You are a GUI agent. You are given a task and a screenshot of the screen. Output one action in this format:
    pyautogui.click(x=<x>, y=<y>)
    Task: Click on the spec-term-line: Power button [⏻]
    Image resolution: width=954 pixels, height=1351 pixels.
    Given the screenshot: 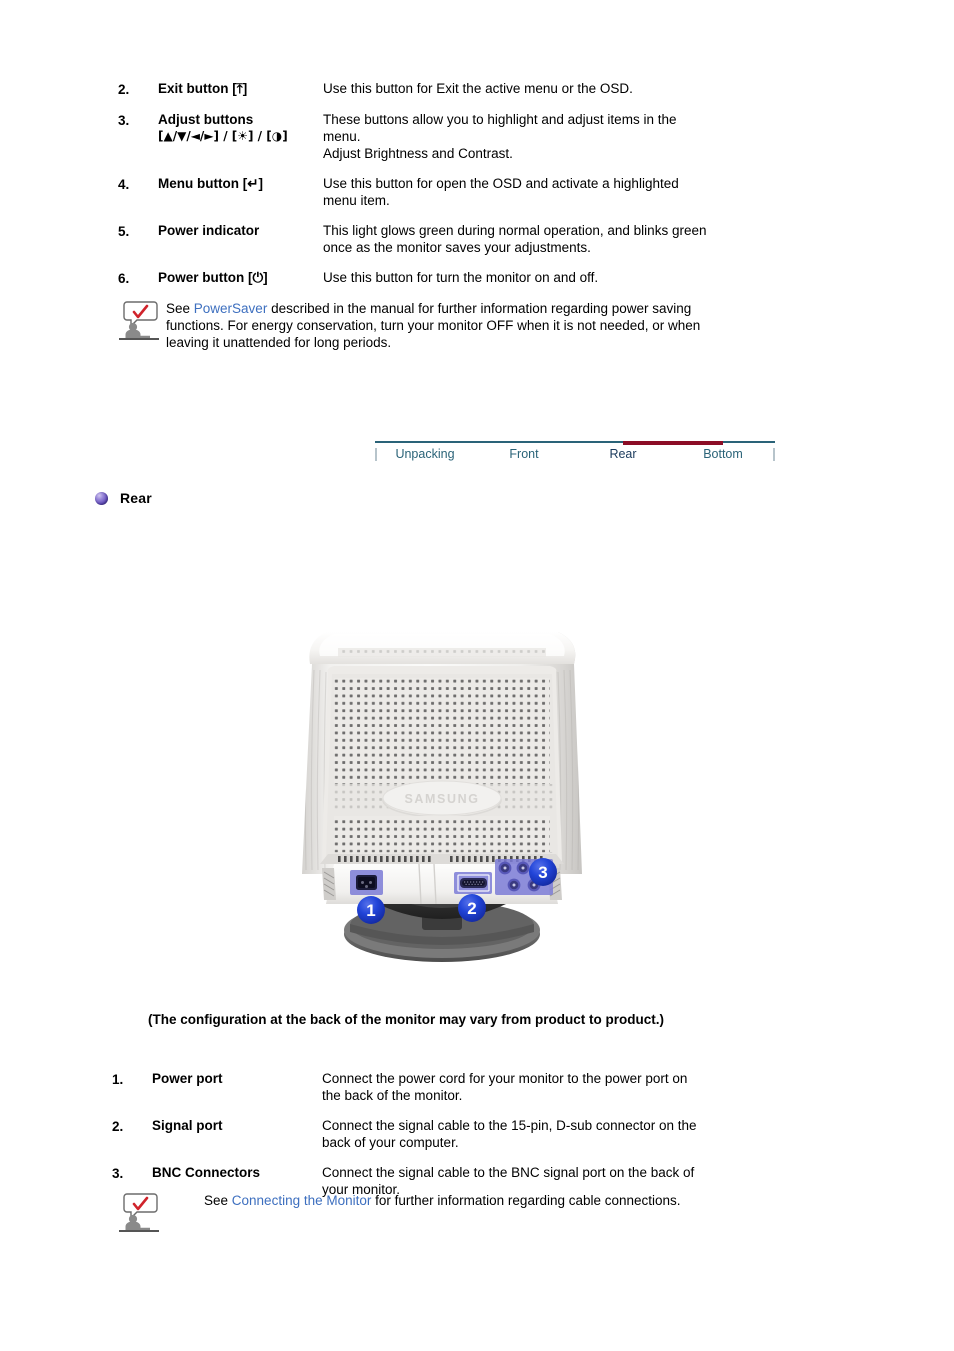 What is the action you would take?
    pyautogui.click(x=213, y=277)
    